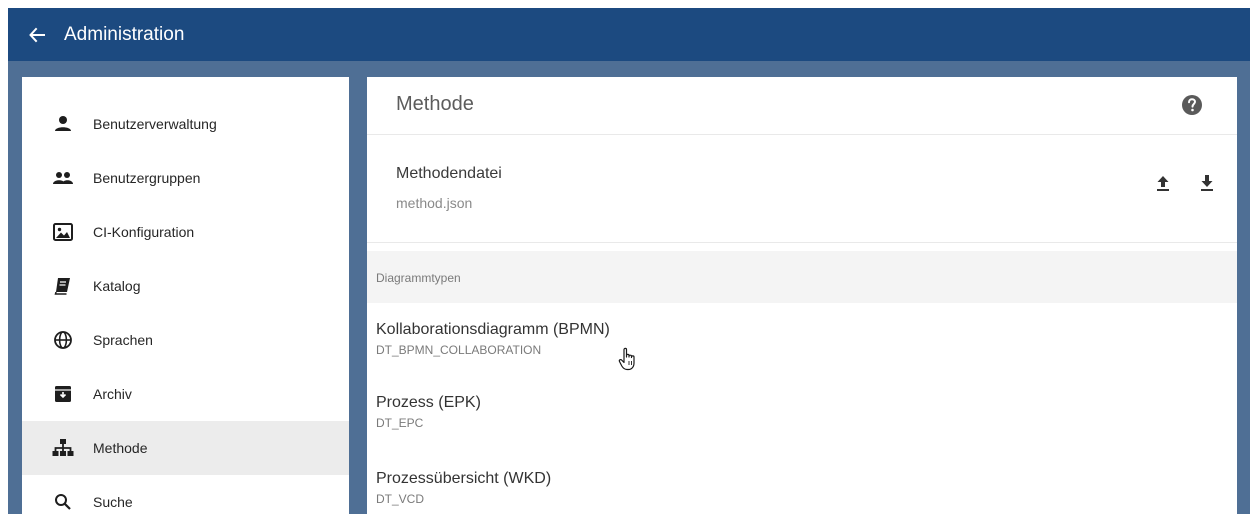  Describe the element at coordinates (185, 394) in the screenshot. I see `sidebar-item-archiv: Archiv` at that location.